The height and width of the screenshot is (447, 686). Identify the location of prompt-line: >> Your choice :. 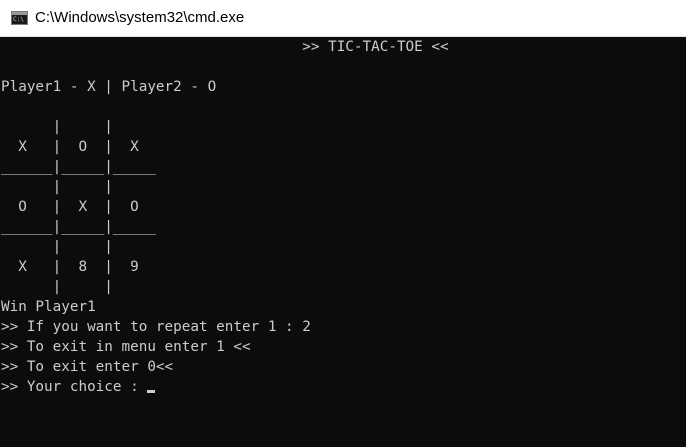
(78, 387).